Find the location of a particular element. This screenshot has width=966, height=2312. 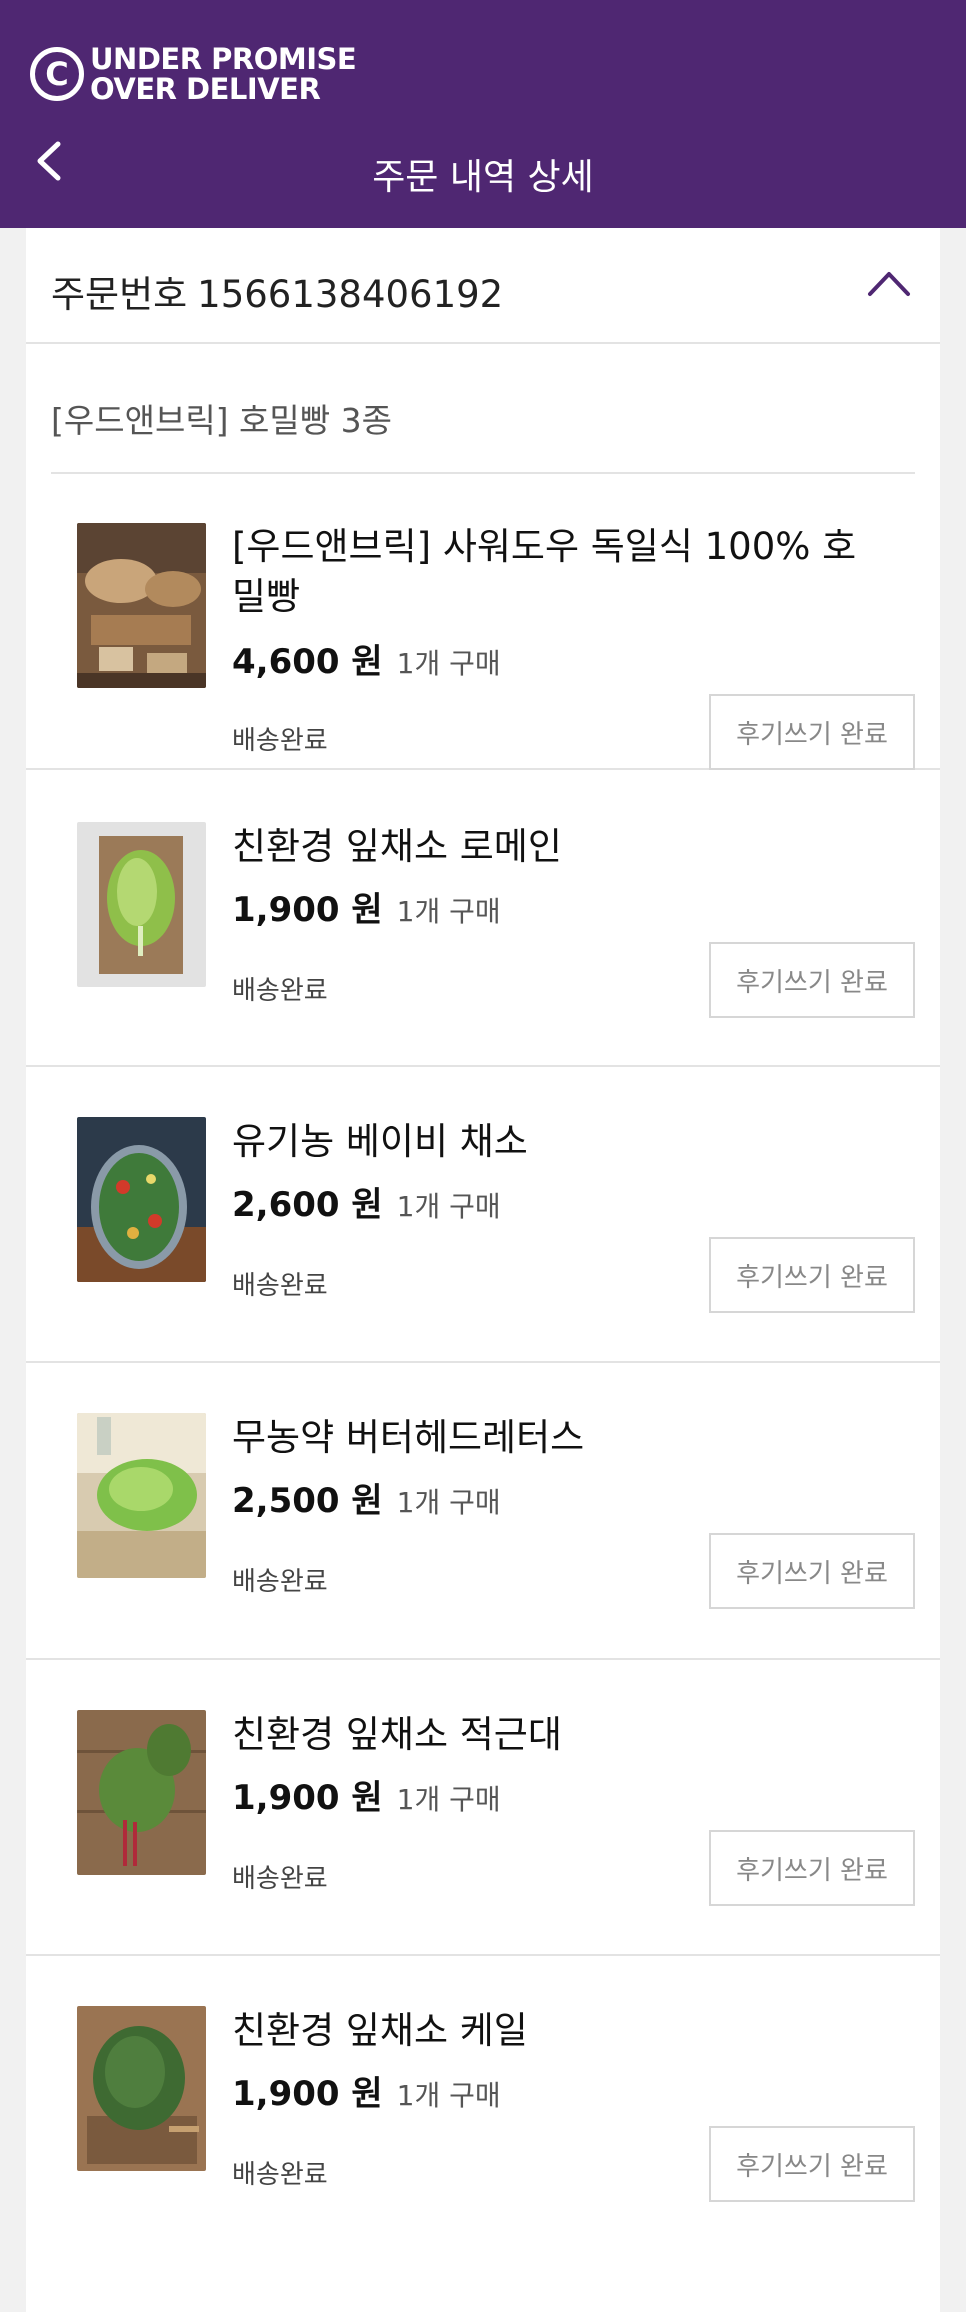

product-price: 4,600 원 is located at coordinates (307, 662).